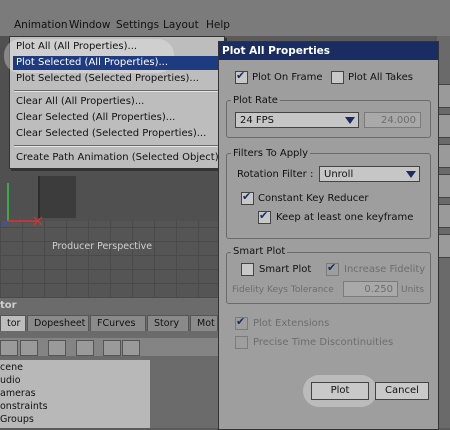  I want to click on back-arrow-icon, so click(112, 348).